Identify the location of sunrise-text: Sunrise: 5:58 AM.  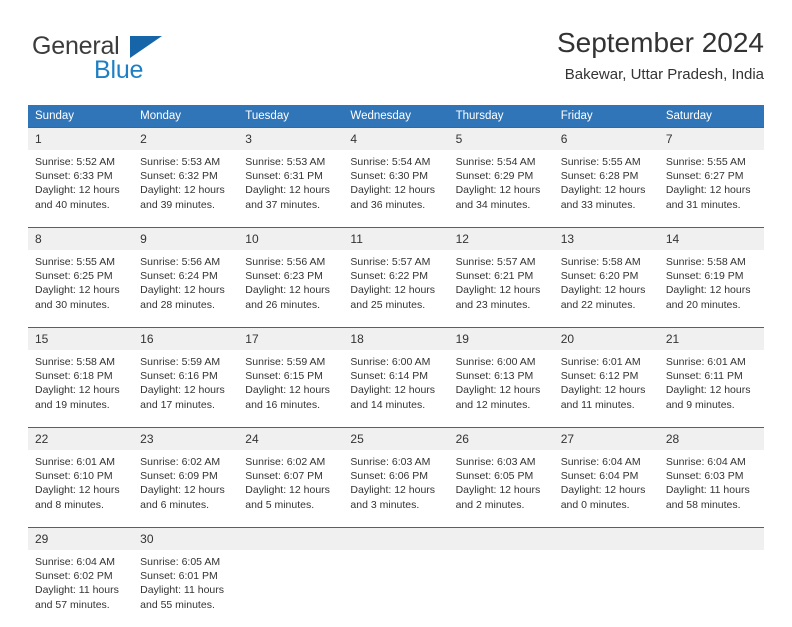
(712, 262).